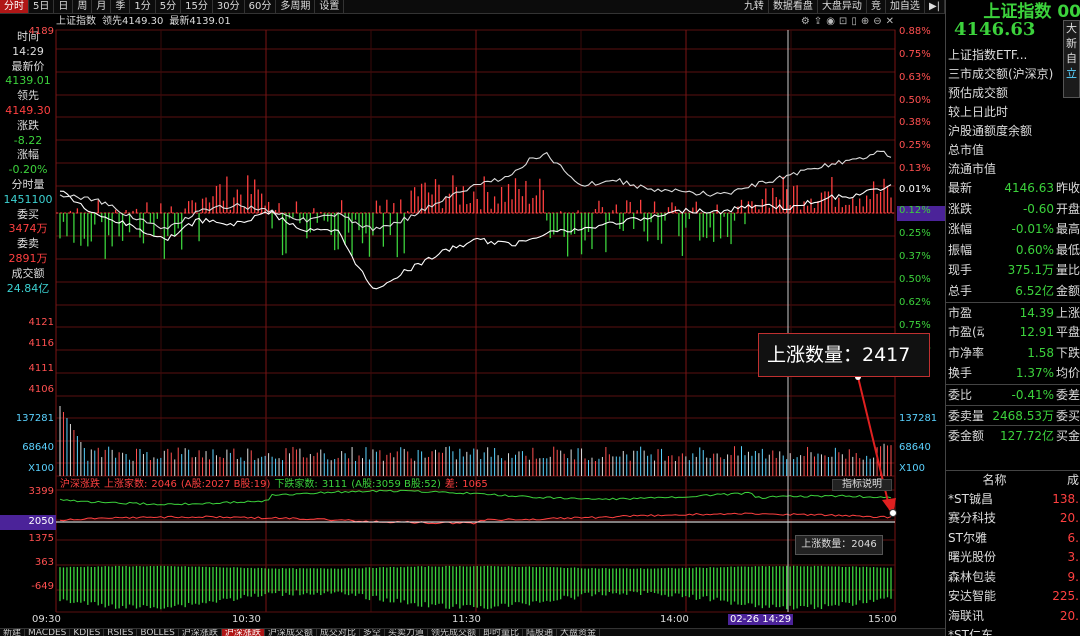 The width and height of the screenshot is (1080, 636). Describe the element at coordinates (225, 484) in the screenshot. I see `up-detail: (A股:2027 B股:19)` at that location.